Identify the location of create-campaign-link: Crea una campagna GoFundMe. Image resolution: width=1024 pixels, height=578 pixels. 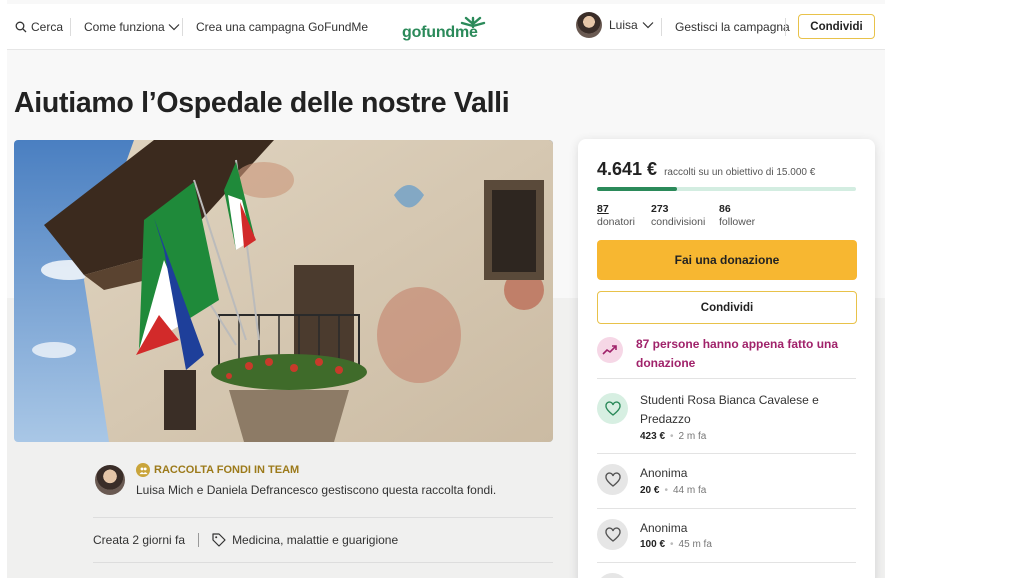
(282, 27).